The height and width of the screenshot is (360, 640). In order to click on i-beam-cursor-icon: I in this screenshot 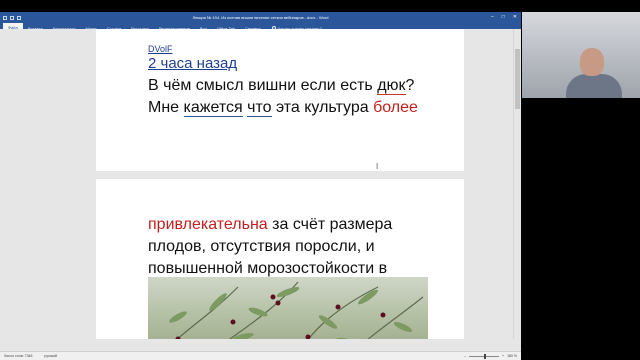, I will do `click(377, 166)`.